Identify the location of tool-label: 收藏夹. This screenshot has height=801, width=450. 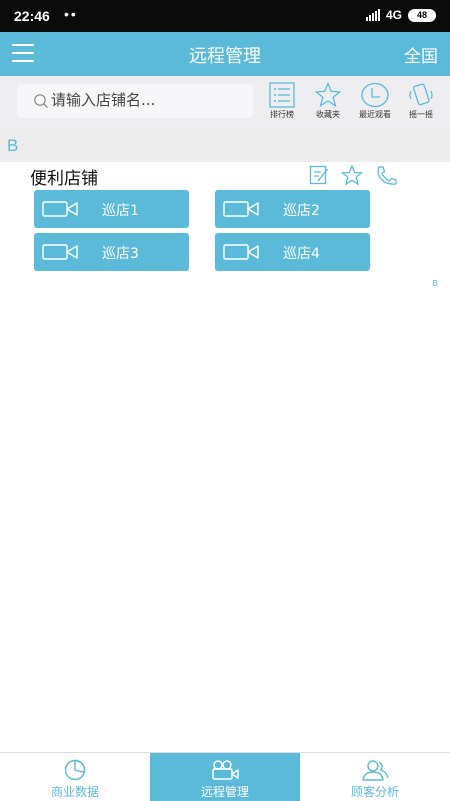
(328, 114).